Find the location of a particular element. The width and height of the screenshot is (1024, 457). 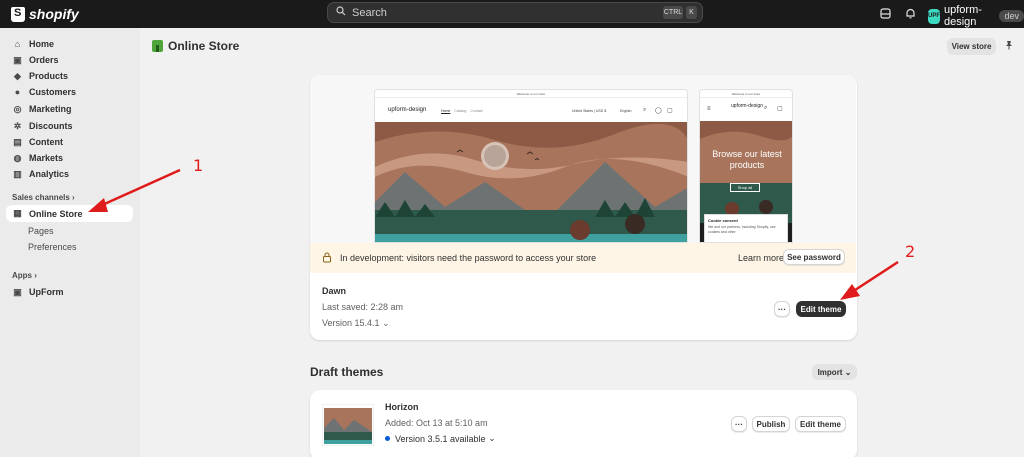

store-switcher: UPF upform-design dev is located at coordinates (976, 16).